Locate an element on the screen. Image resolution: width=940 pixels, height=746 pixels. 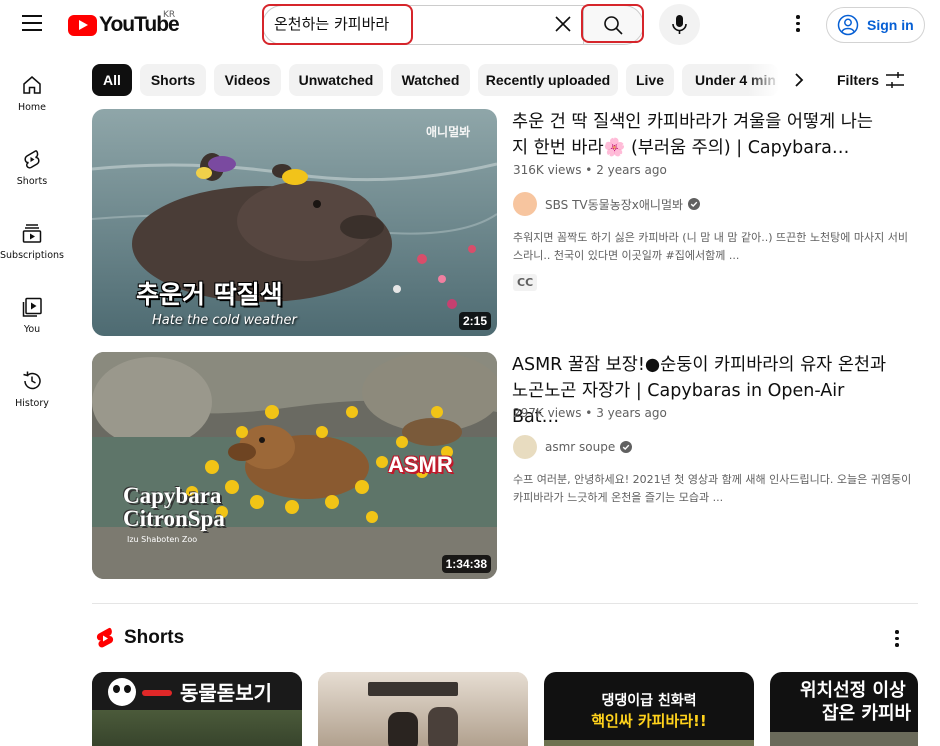
sidebar-item-home: Home is located at coordinates (32, 93).